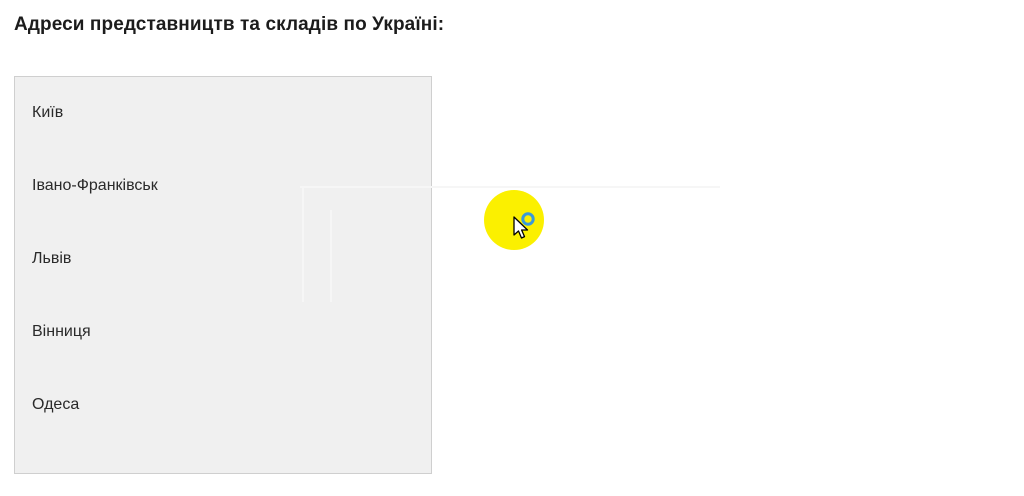 This screenshot has width=1024, height=496. Describe the element at coordinates (47, 113) in the screenshot. I see `city-item-kyiv: Київ` at that location.